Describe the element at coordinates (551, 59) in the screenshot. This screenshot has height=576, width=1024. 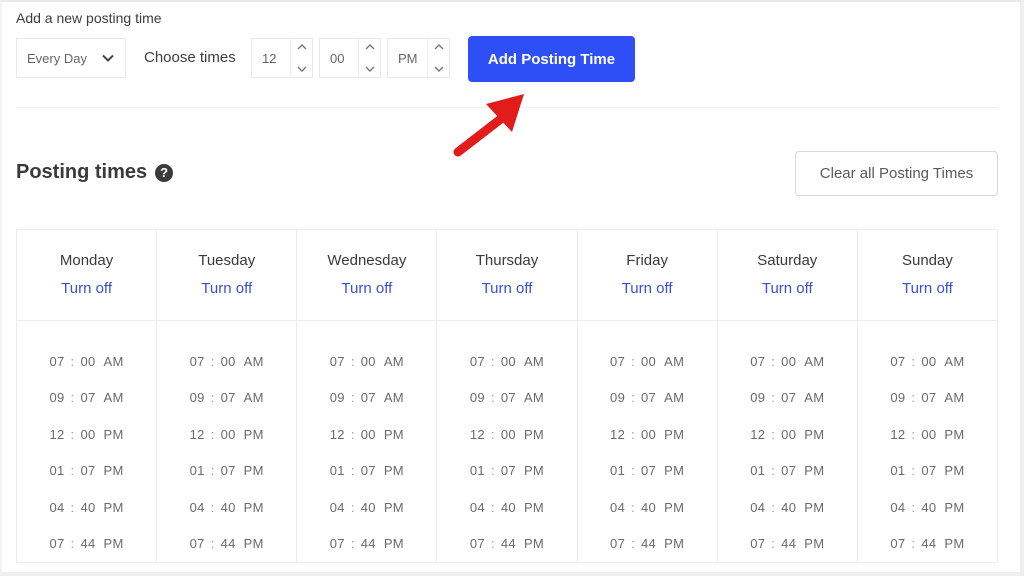
I see `add-posting-time-button: Add Posting Time` at that location.